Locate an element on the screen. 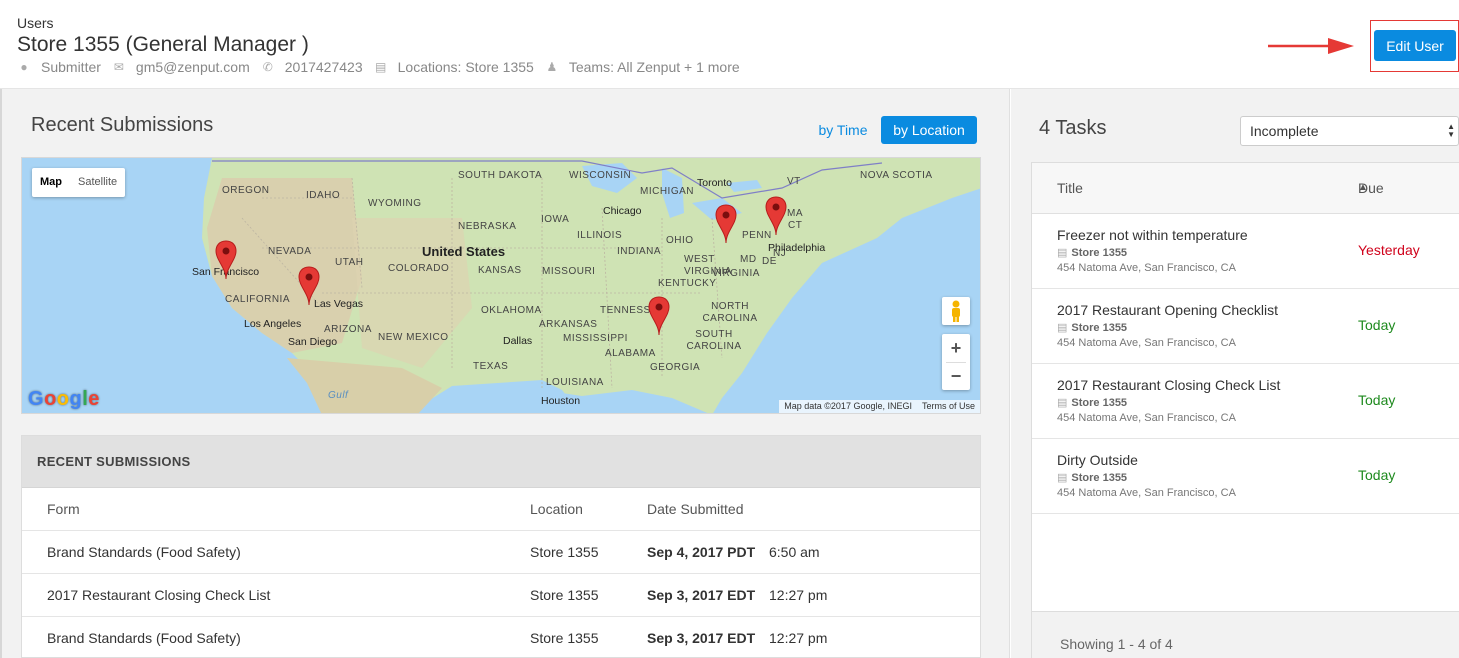 Image resolution: width=1459 pixels, height=658 pixels. task-name: Dirty Outside is located at coordinates (1097, 460).